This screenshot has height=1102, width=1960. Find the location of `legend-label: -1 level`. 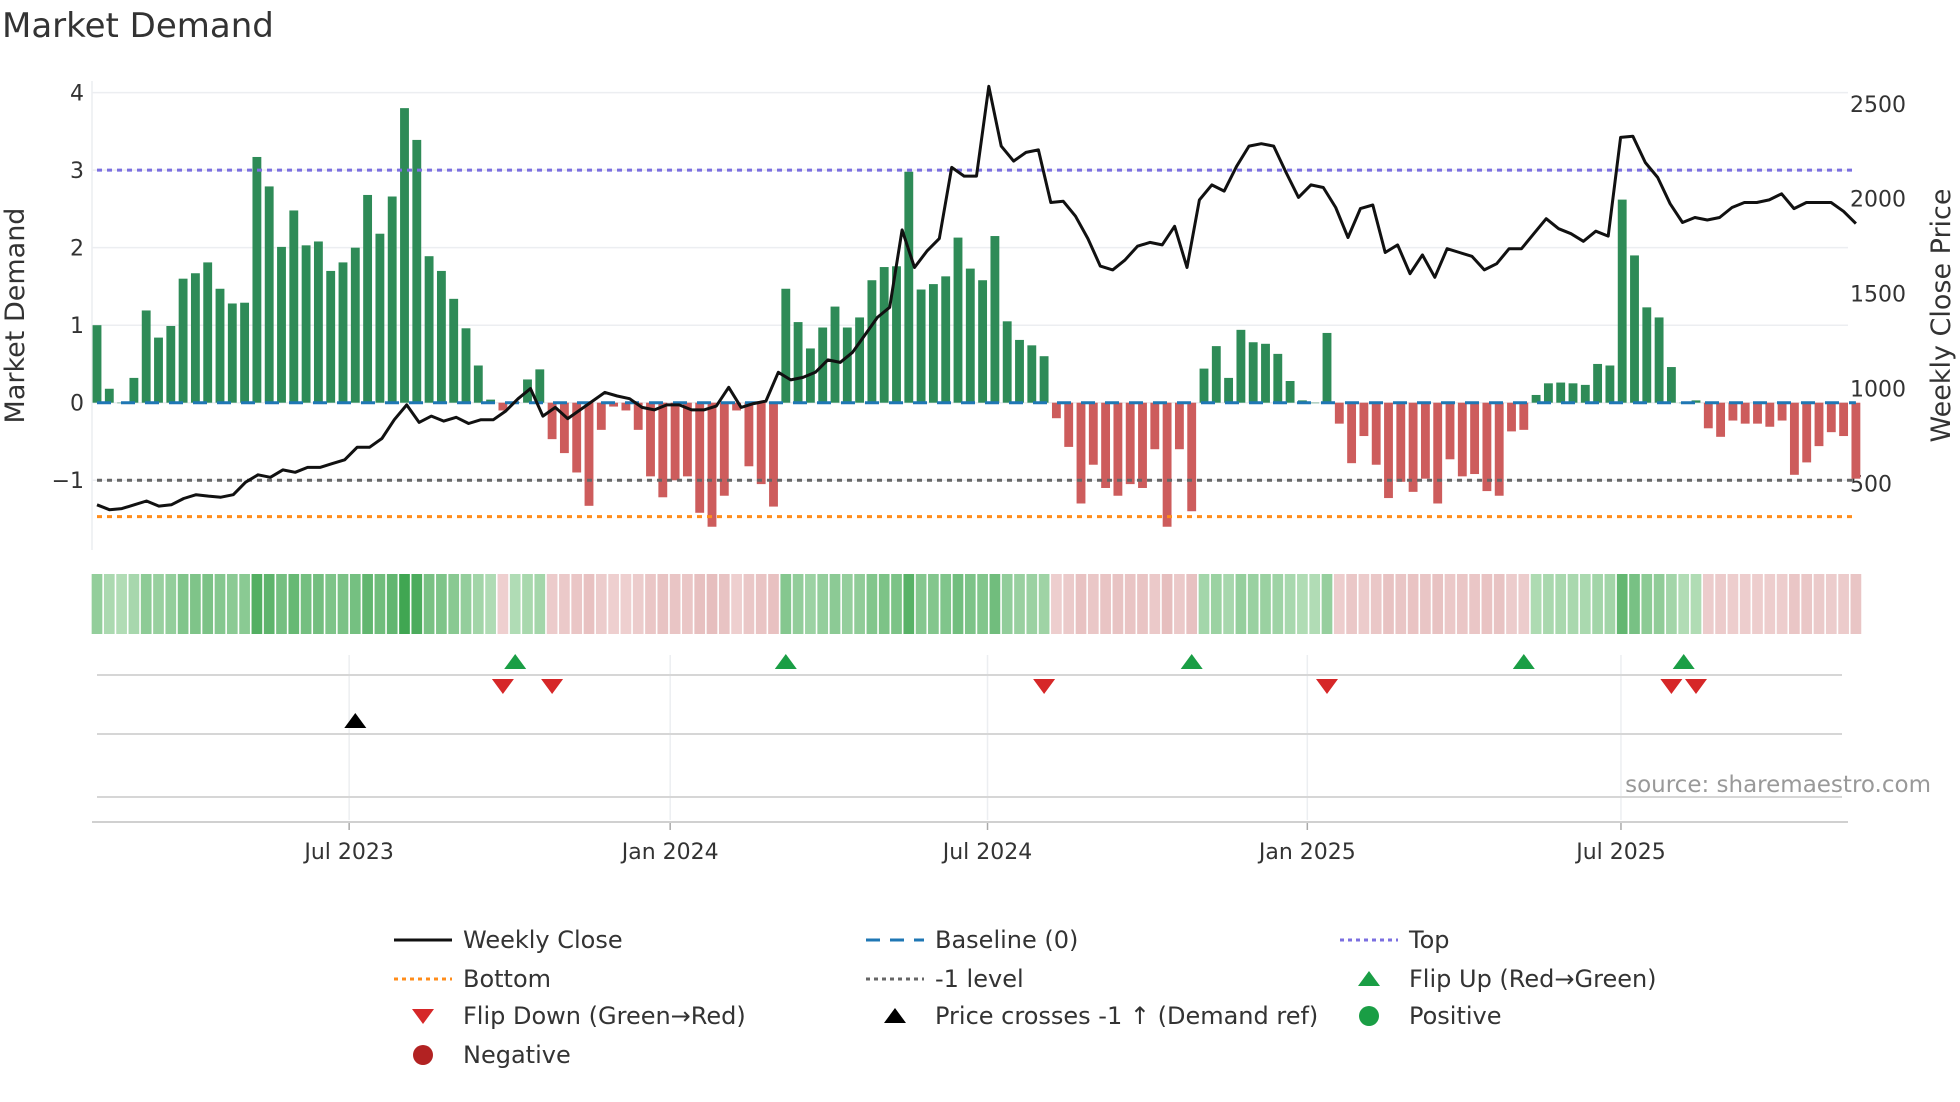

legend-label: -1 level is located at coordinates (979, 979).